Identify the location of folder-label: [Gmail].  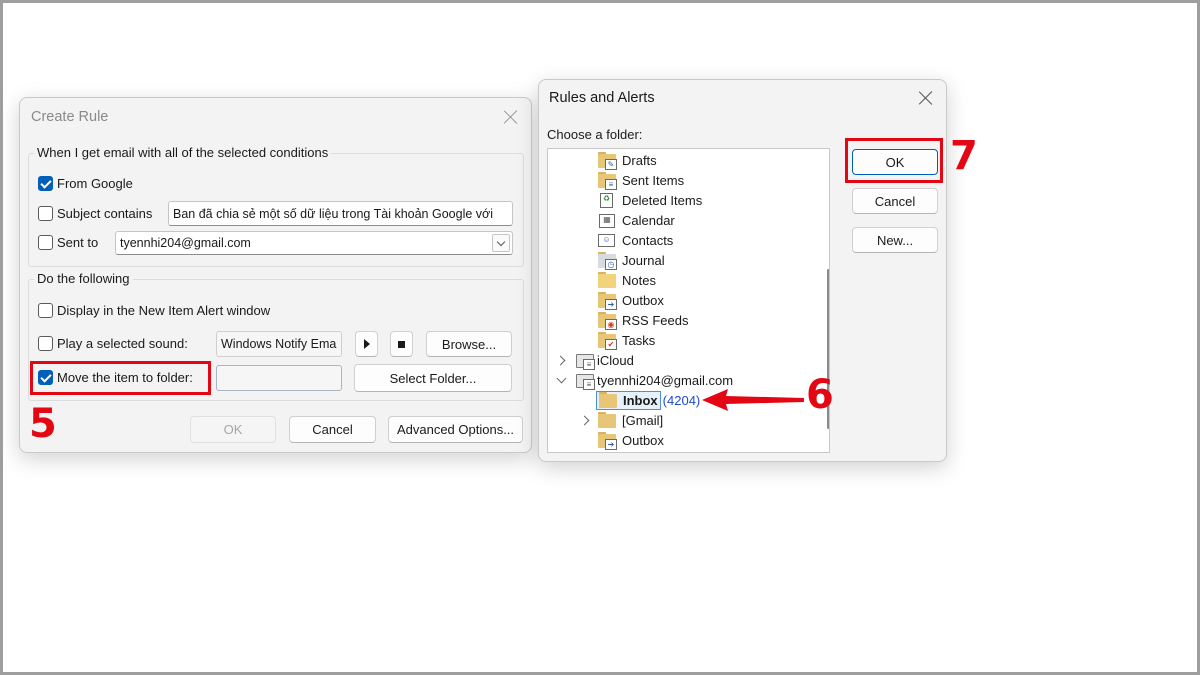
(643, 420).